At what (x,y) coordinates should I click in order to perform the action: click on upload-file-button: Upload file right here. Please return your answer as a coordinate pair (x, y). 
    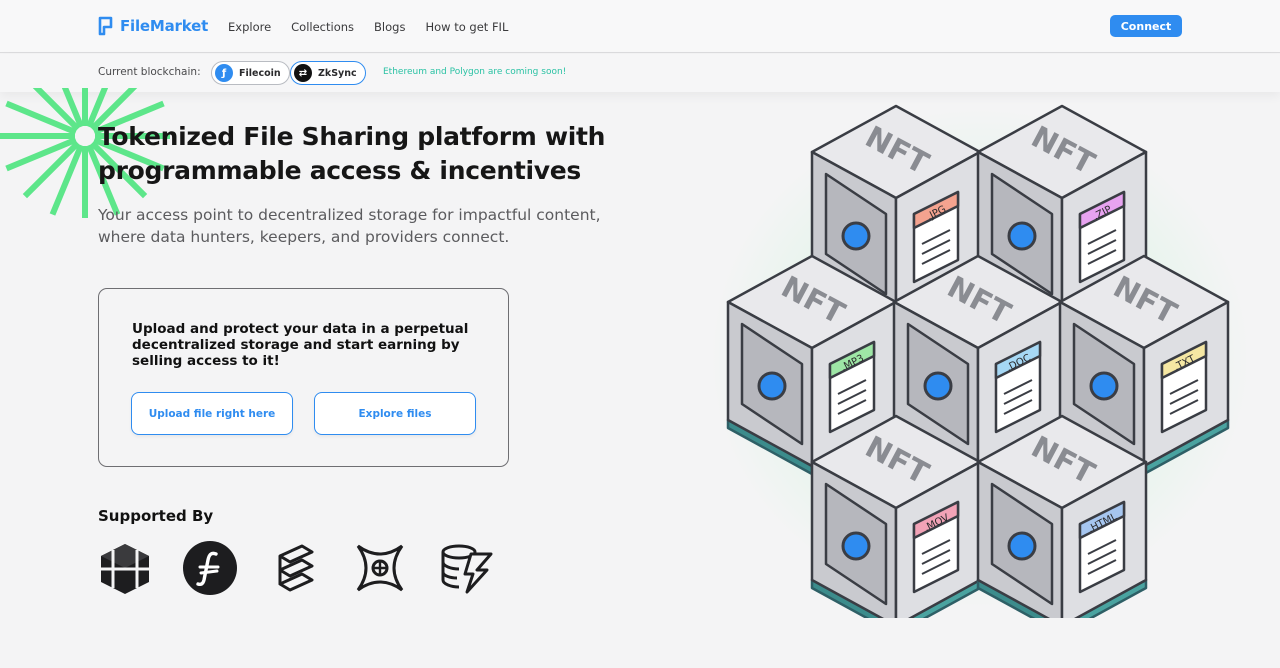
    Looking at the image, I should click on (212, 413).